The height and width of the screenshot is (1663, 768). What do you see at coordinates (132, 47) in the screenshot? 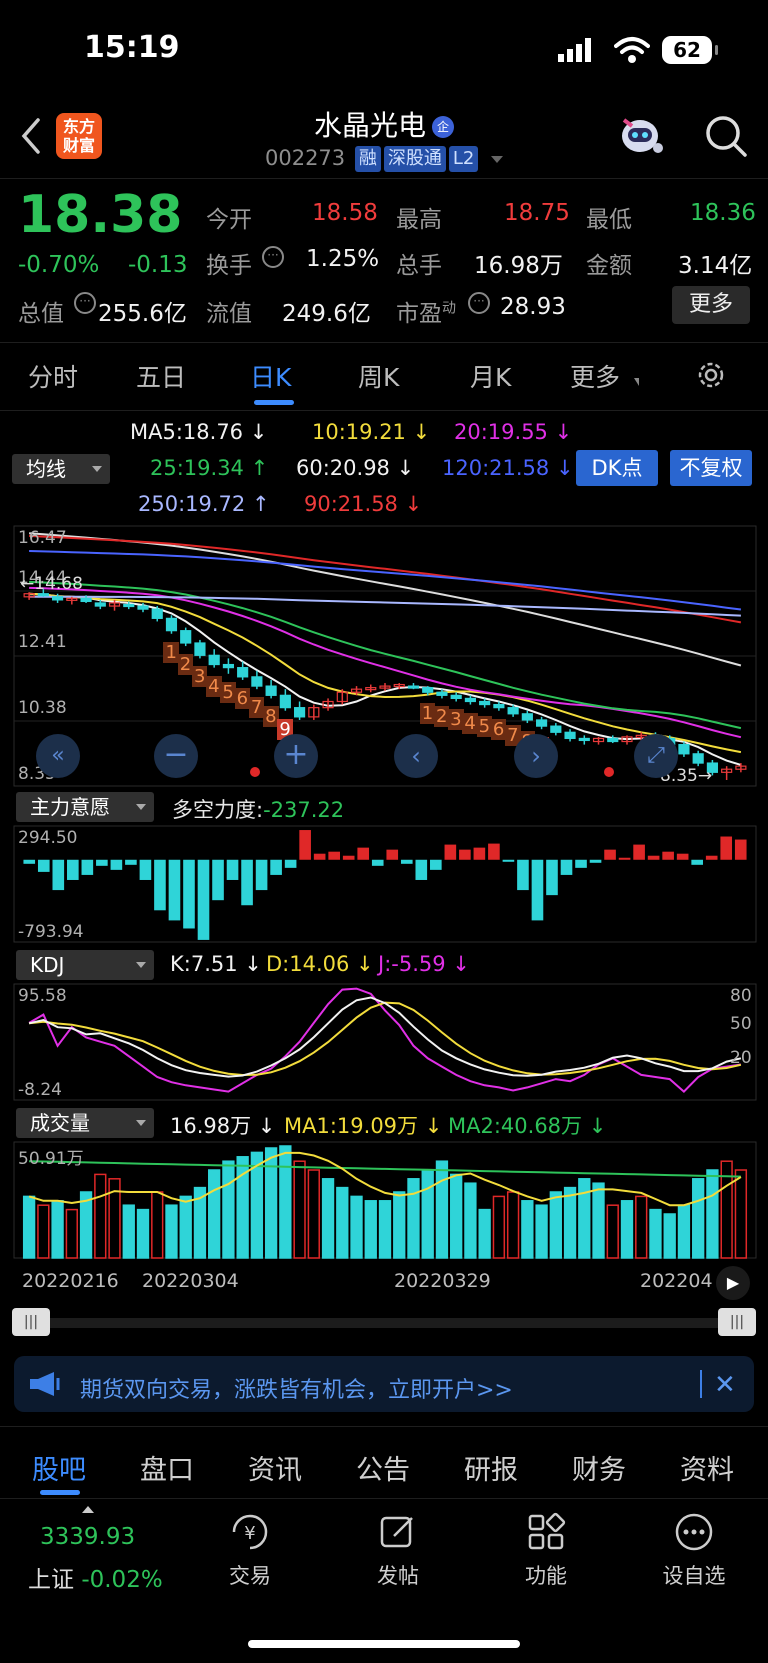
I see `status-time: 15:19` at bounding box center [132, 47].